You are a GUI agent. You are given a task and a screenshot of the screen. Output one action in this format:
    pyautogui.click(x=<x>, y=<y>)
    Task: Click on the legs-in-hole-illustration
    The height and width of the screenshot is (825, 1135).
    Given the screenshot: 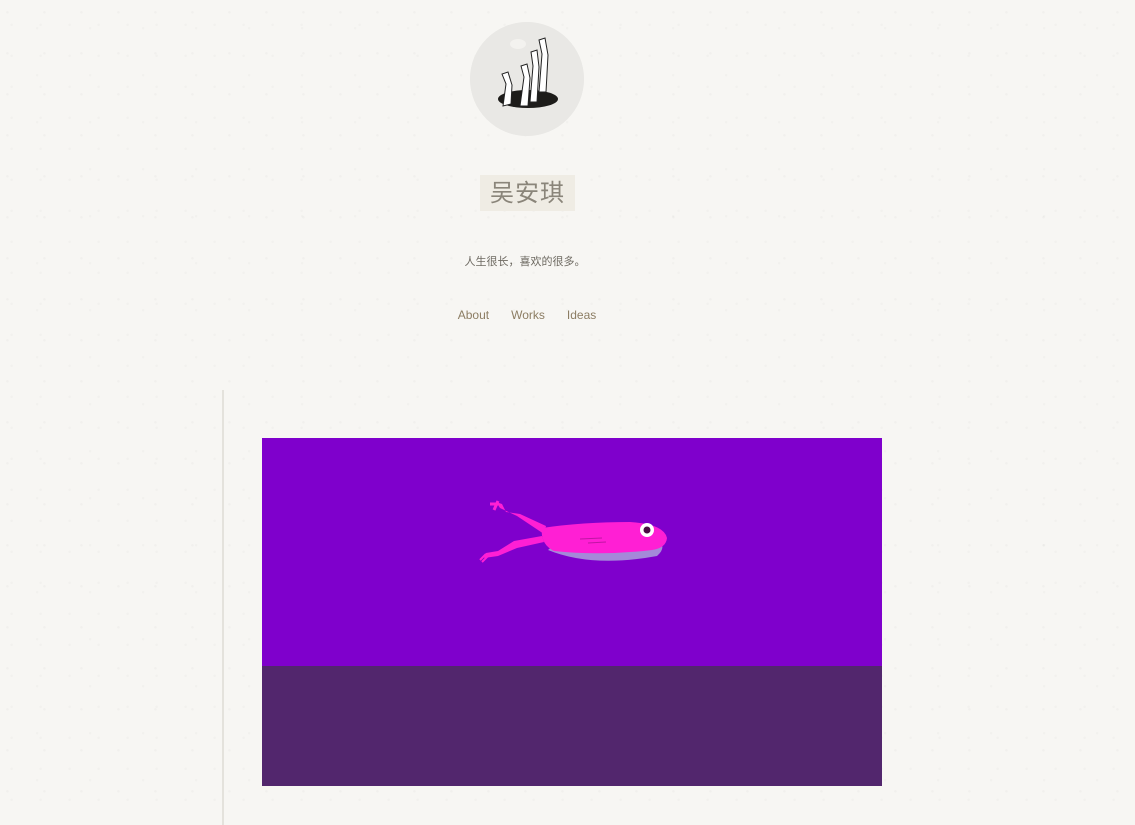 What is the action you would take?
    pyautogui.click(x=527, y=79)
    